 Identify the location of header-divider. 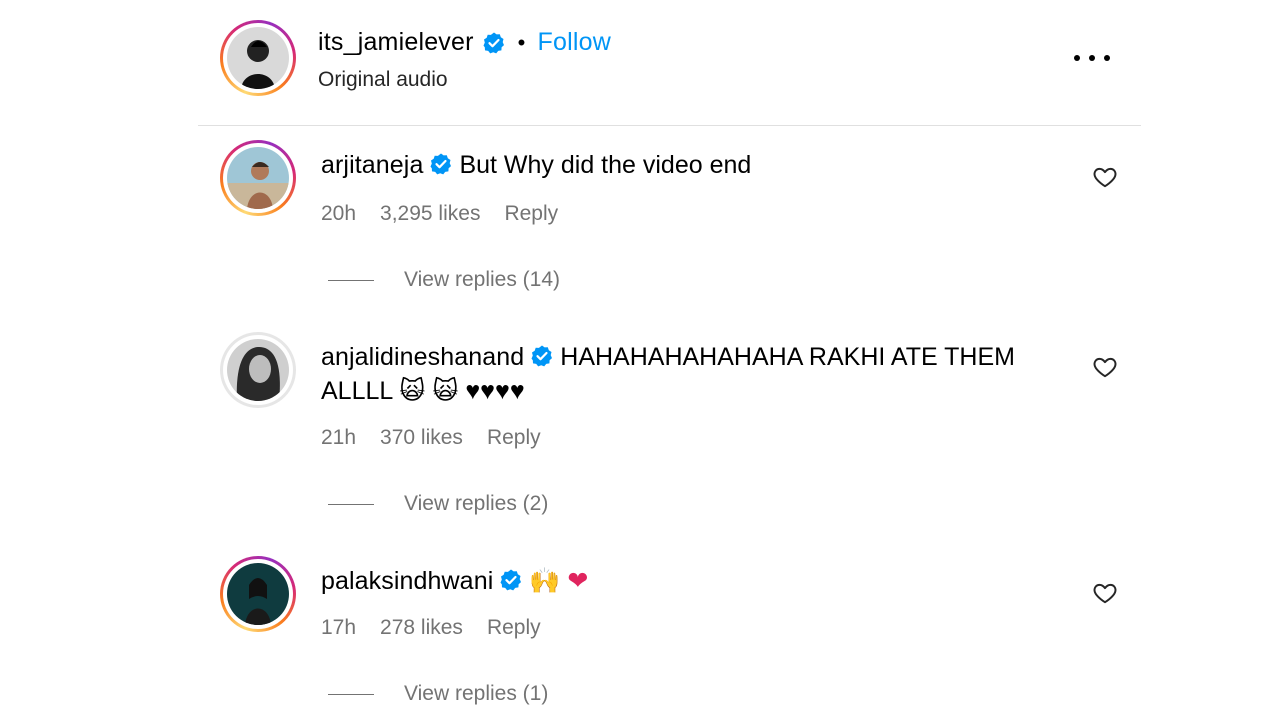
(669, 125).